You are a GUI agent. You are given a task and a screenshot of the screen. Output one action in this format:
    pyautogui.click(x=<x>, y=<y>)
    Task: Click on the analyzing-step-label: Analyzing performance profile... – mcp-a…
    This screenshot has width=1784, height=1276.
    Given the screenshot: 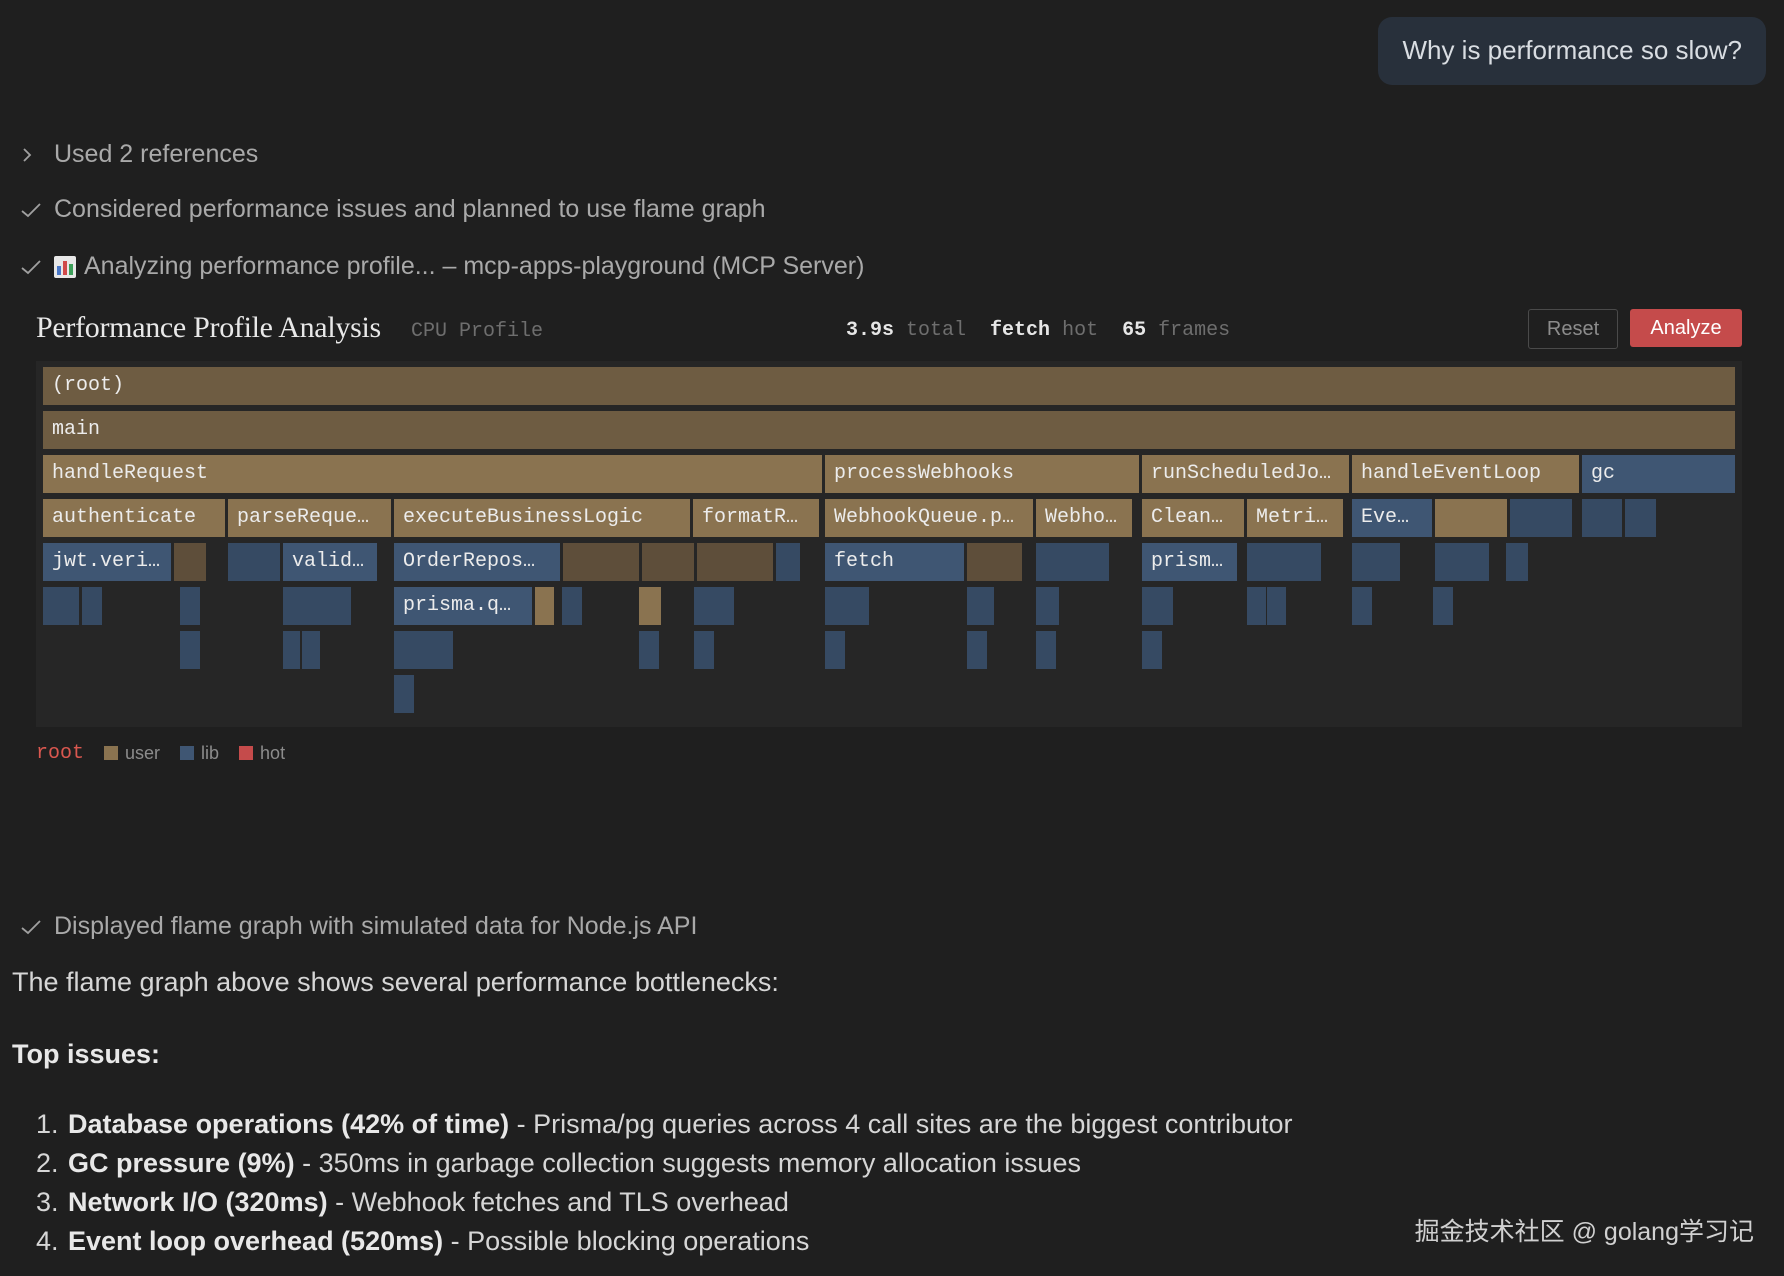 What is the action you would take?
    pyautogui.click(x=474, y=266)
    